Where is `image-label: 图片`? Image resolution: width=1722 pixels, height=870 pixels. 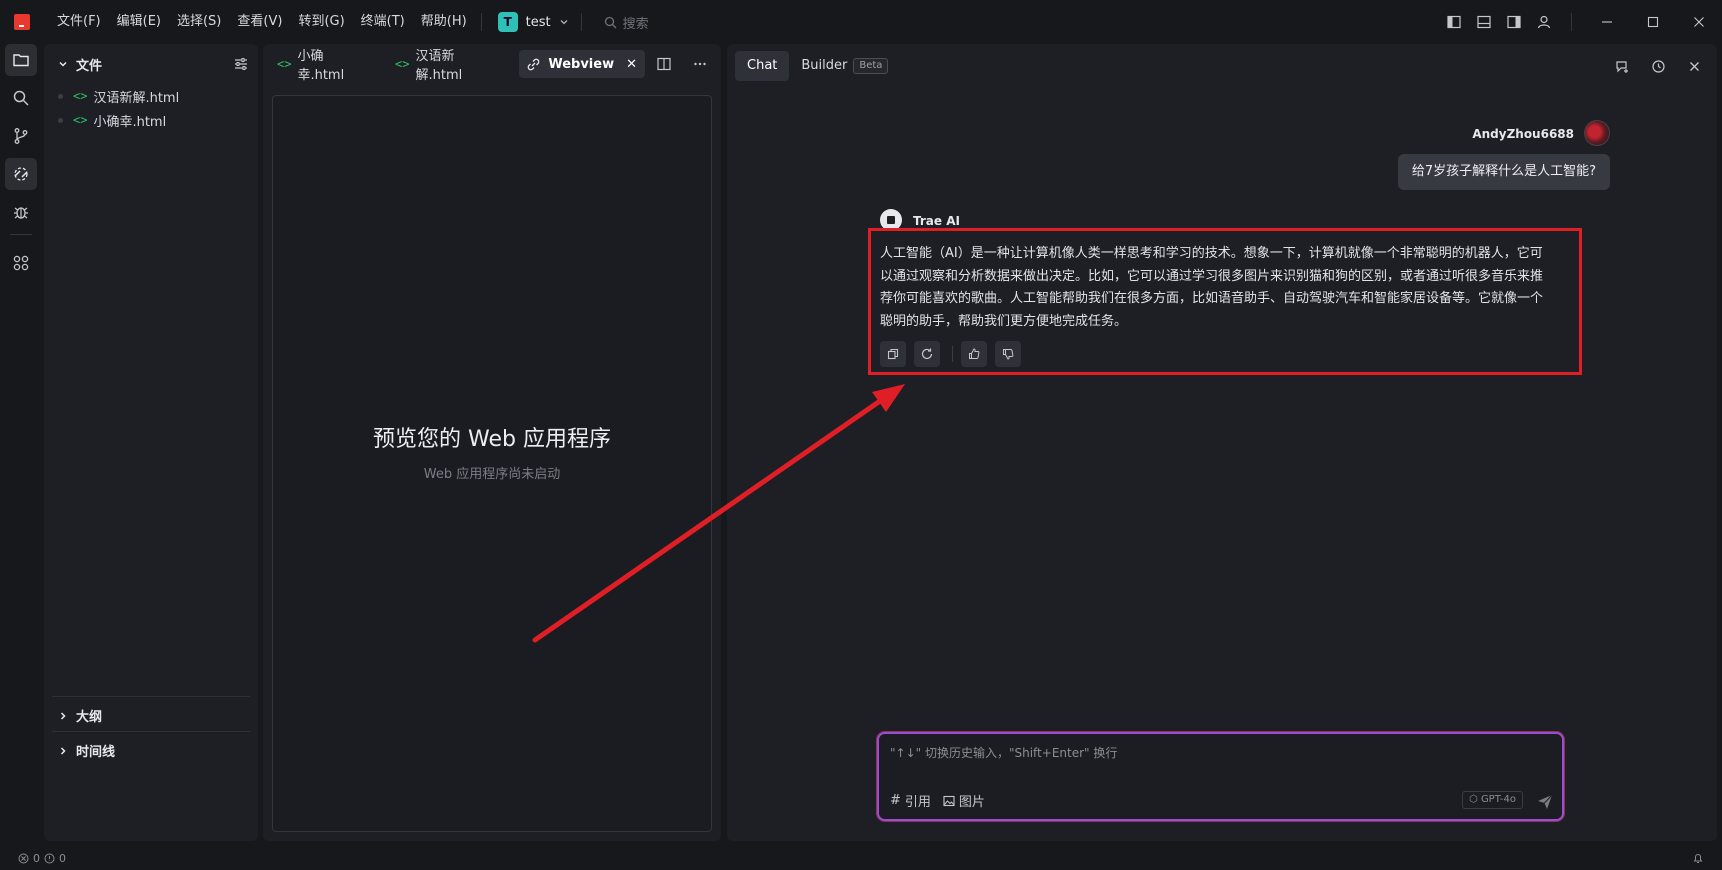 image-label: 图片 is located at coordinates (971, 802).